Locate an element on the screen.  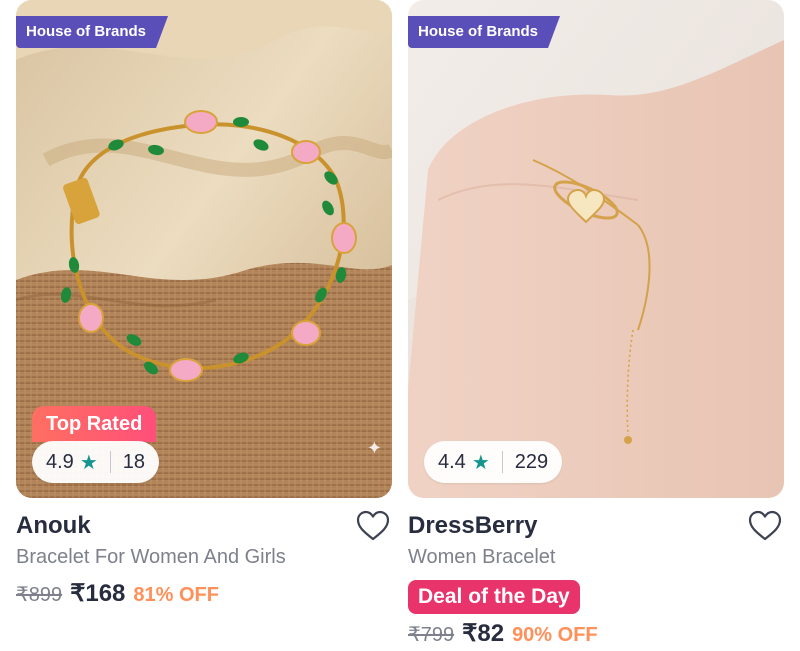
rating-count: 18 is located at coordinates (133, 461).